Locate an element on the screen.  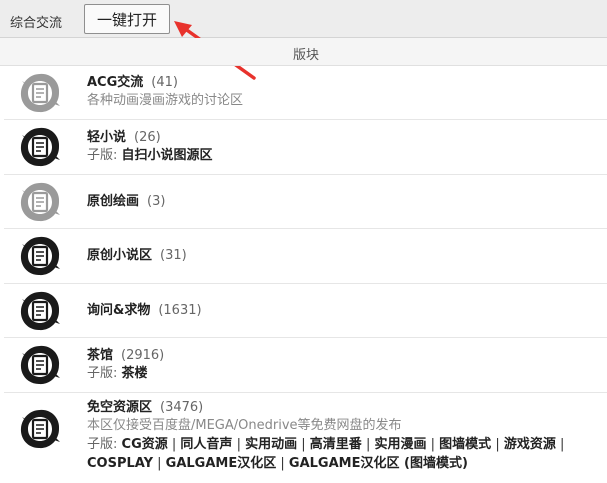
subforum-line: 子版: 自扫小说图源区 is located at coordinates (150, 156).